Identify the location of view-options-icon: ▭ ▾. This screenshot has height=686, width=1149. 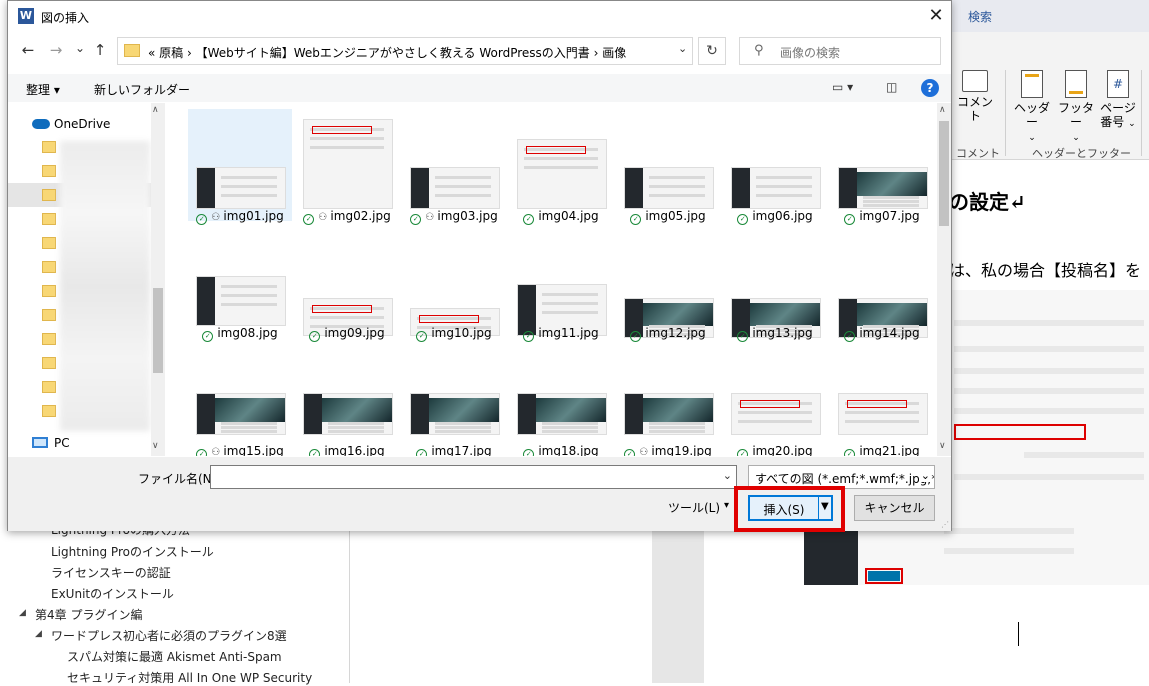
(842, 87).